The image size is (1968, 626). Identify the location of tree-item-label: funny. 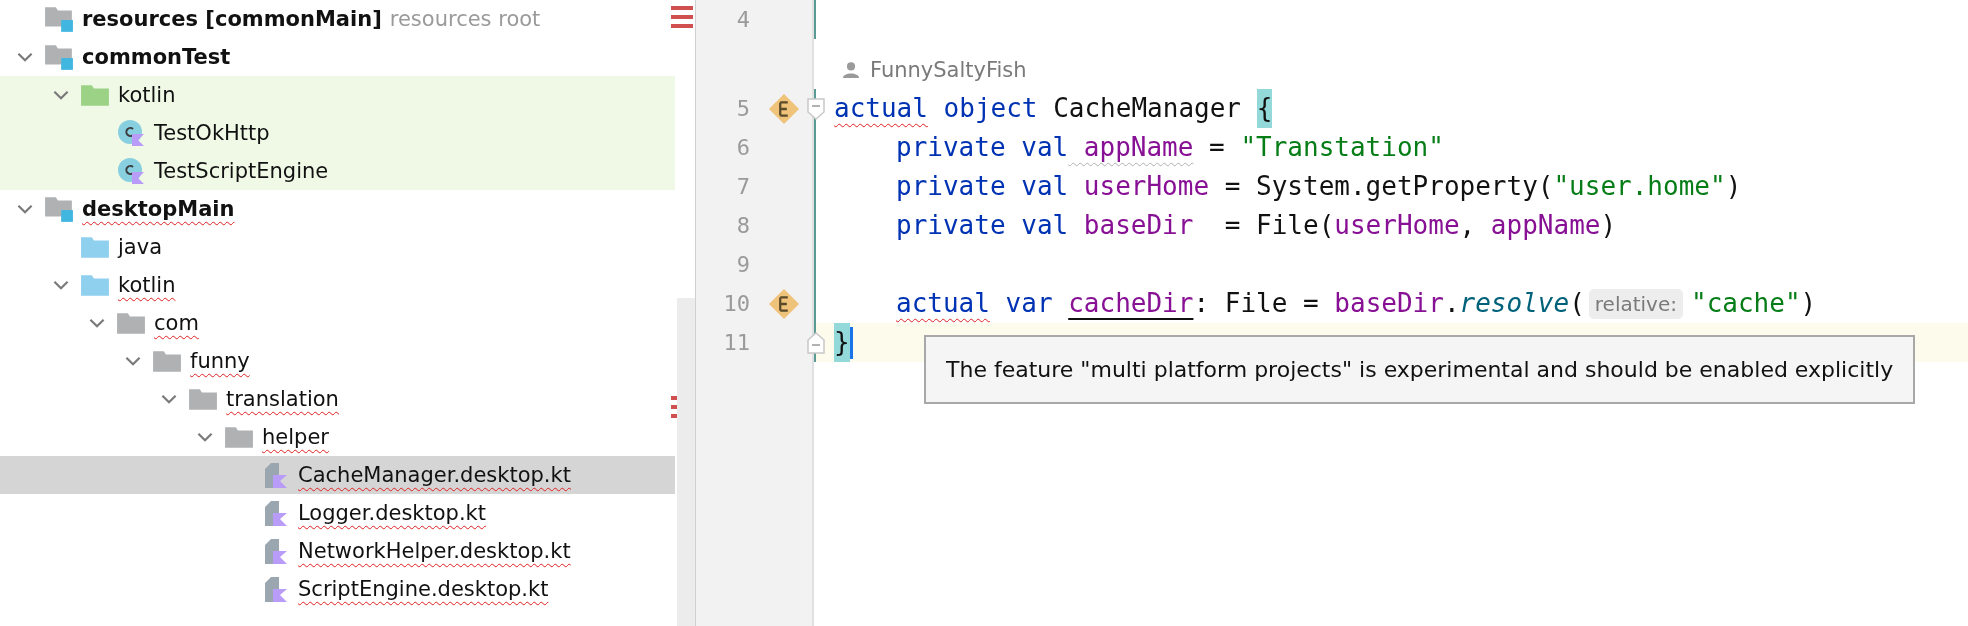
(220, 361).